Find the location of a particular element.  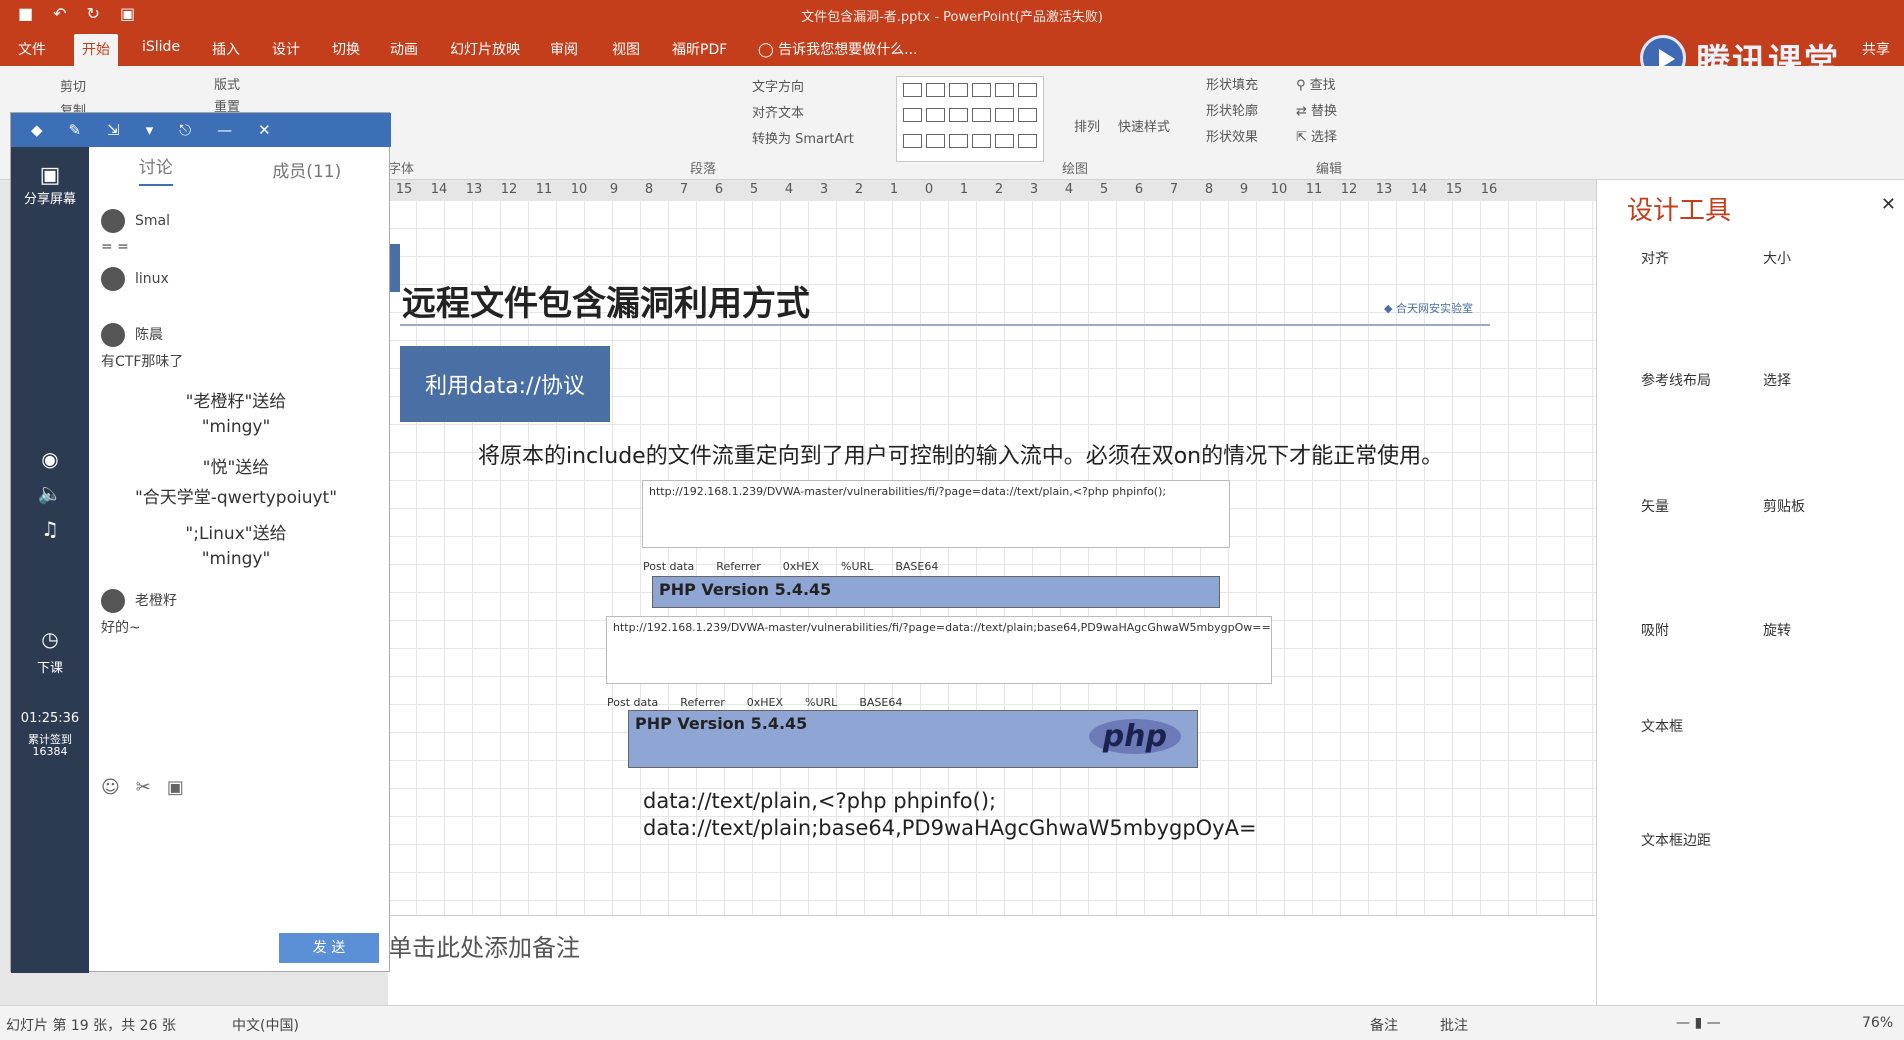

quick-styles-button: 快速样式 is located at coordinates (1144, 125).